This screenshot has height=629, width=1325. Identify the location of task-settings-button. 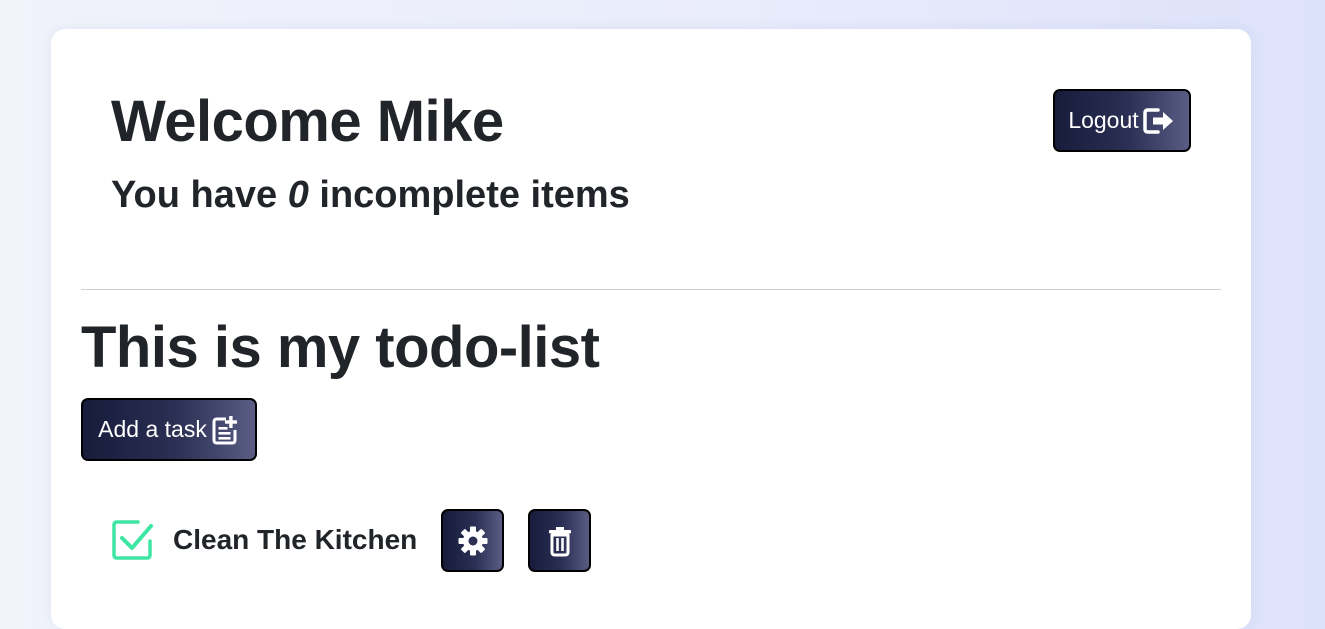
(472, 540).